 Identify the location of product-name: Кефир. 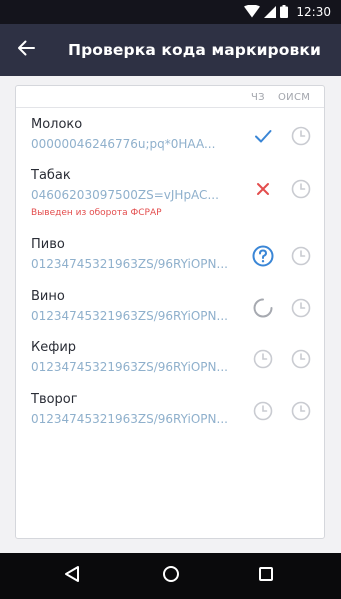
(54, 347).